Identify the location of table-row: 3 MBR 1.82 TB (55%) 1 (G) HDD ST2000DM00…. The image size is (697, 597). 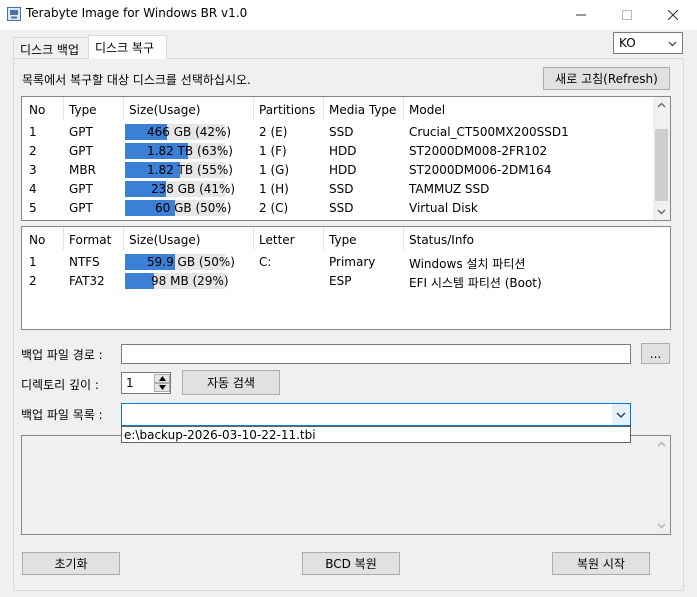
(338, 169).